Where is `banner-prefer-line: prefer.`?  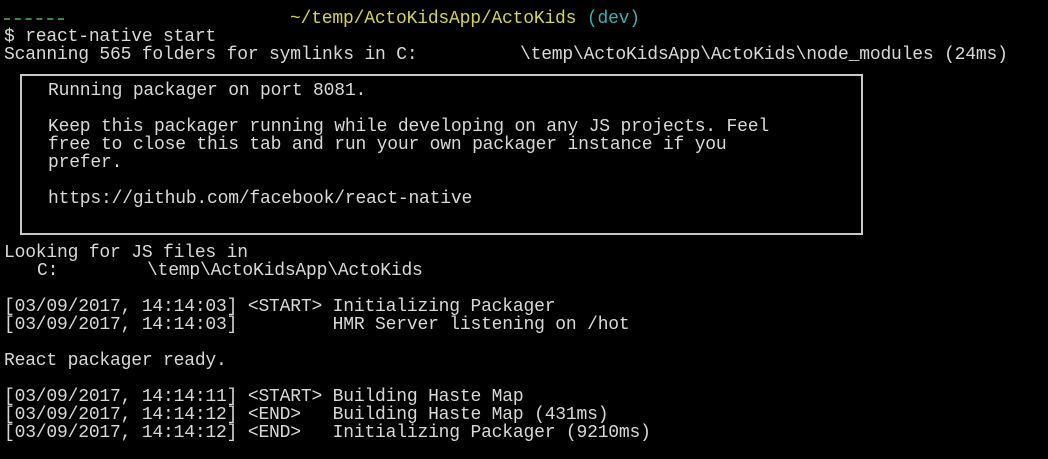
banner-prefer-line: prefer. is located at coordinates (85, 163).